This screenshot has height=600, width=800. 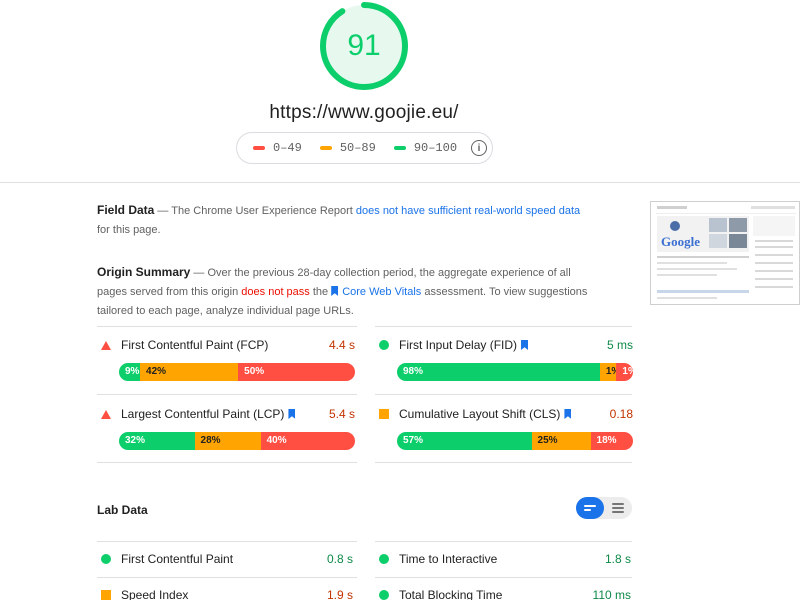 What do you see at coordinates (621, 414) in the screenshot?
I see `metric-value: 0.18` at bounding box center [621, 414].